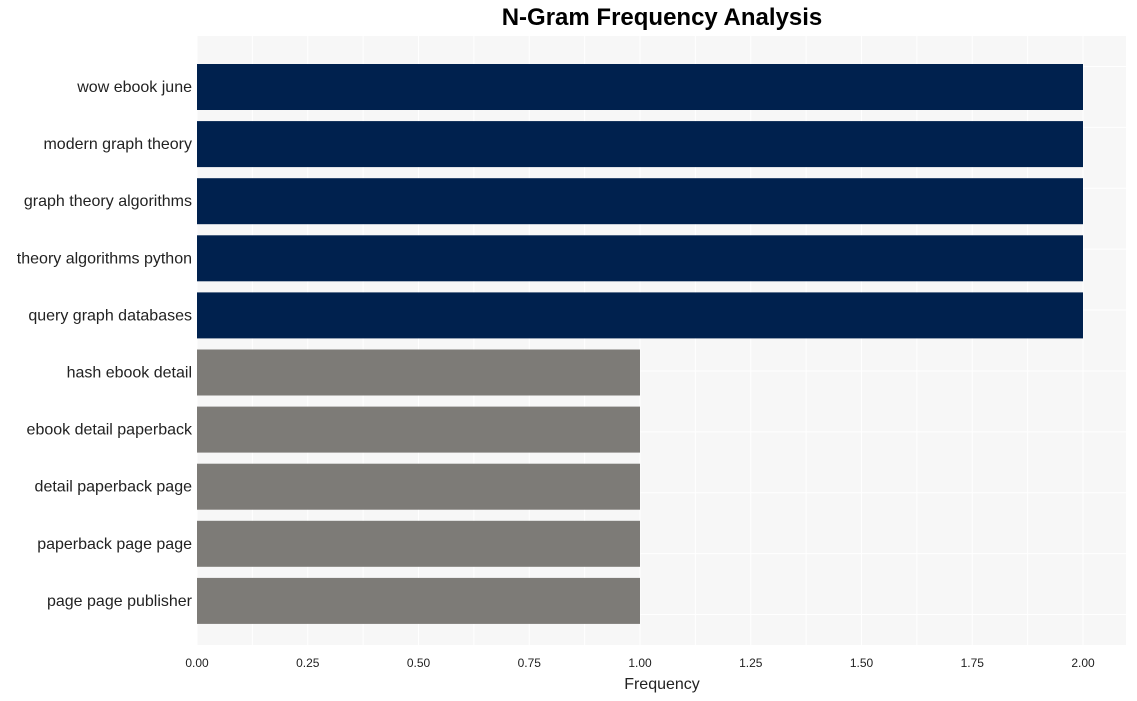 This screenshot has width=1137, height=701. What do you see at coordinates (104, 258) in the screenshot?
I see `y-tick-label: theory algorithms python` at bounding box center [104, 258].